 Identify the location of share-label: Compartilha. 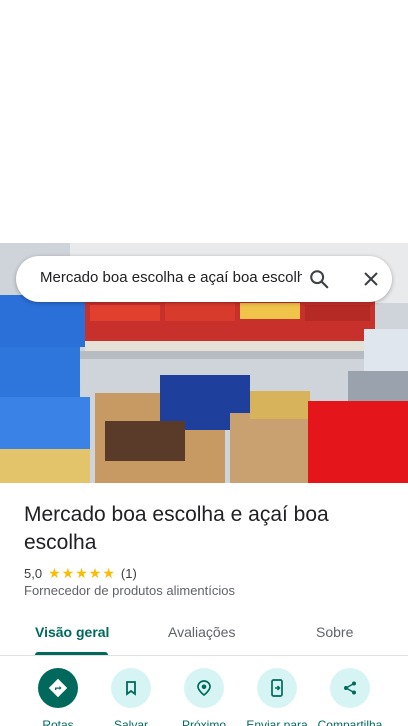
(350, 722).